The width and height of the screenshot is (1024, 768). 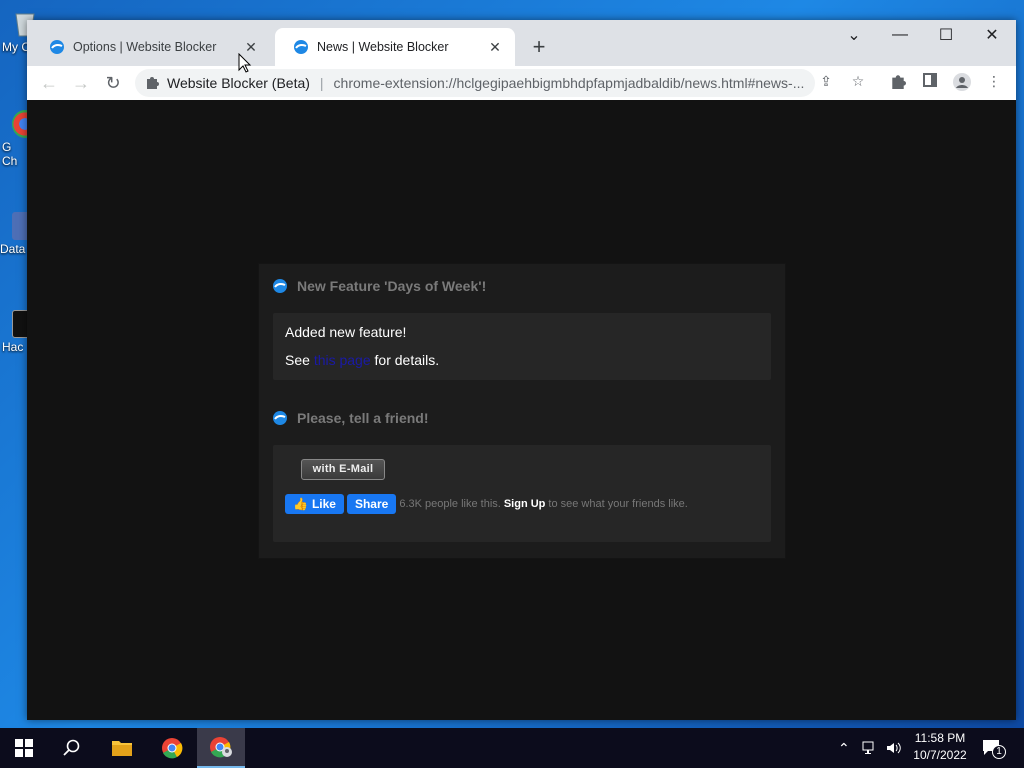 I want to click on fb-count: 6.3K people like this., so click(x=450, y=504).